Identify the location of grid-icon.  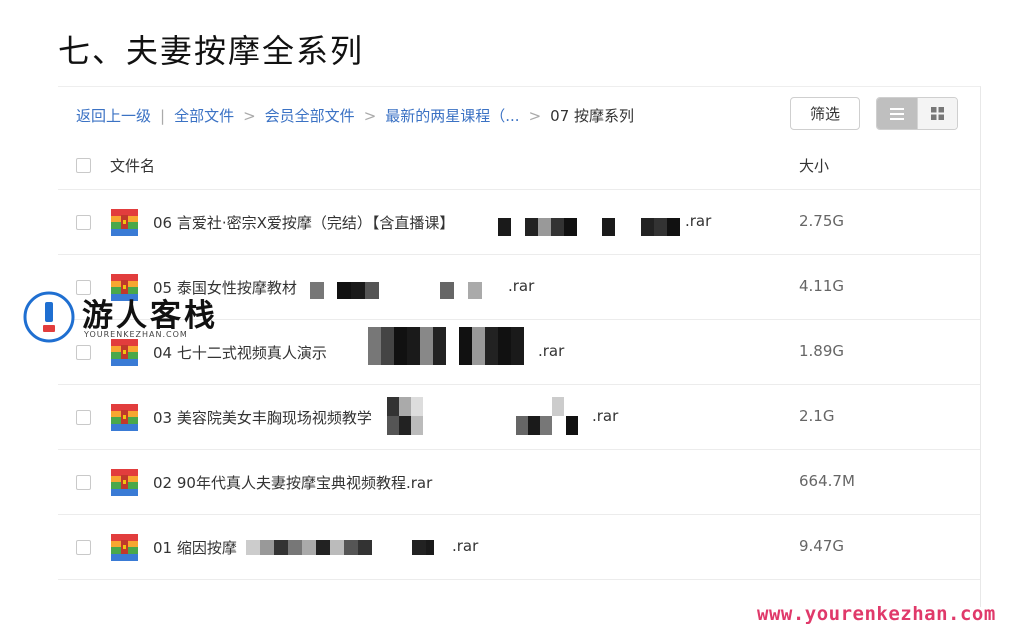
(937, 113).